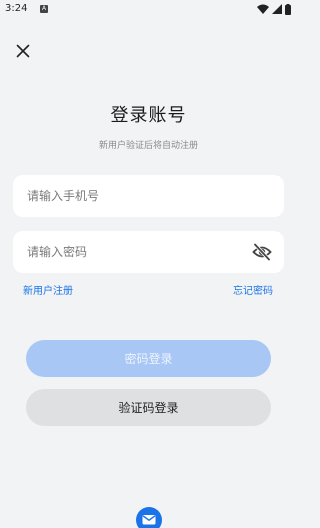  I want to click on page-subtitle: 新用户验证后将自动注册, so click(148, 146).